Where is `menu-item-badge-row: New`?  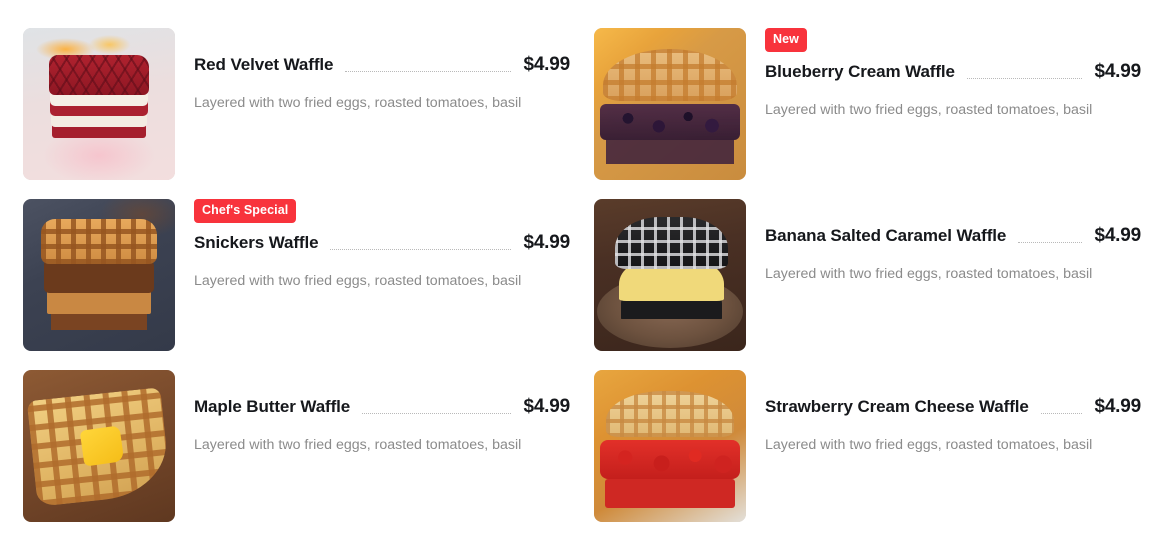 menu-item-badge-row: New is located at coordinates (953, 40).